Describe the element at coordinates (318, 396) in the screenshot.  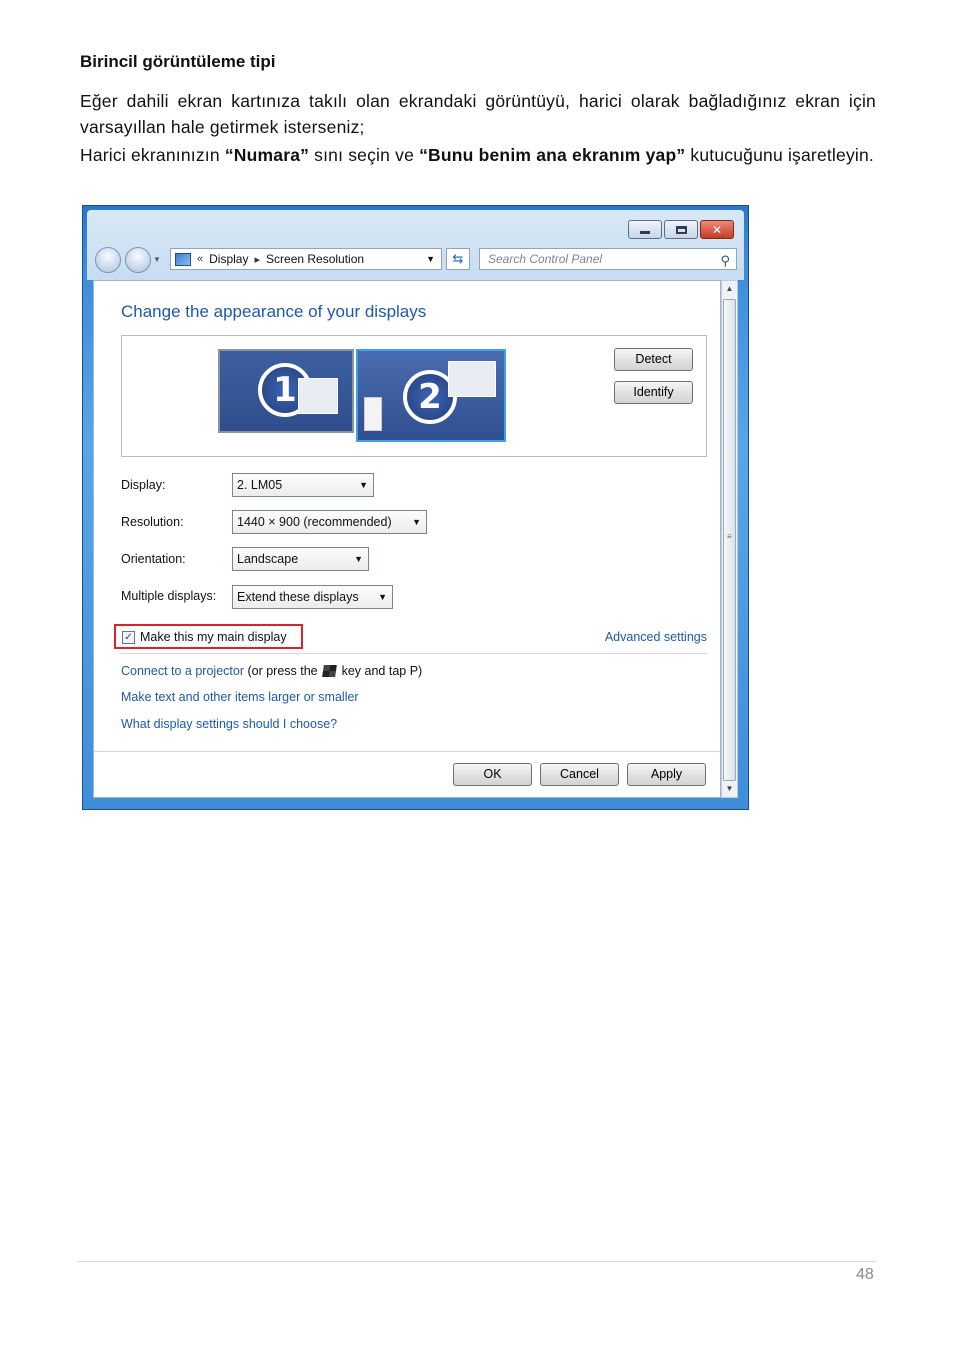
I see `monitor-1-window-thumbnail` at that location.